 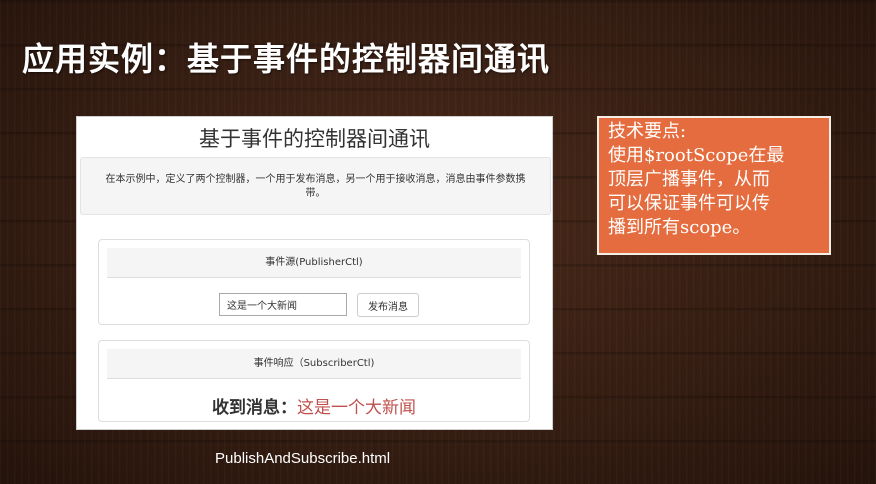 I want to click on publisher-panel-heading: 事件源(PublisherCtl), so click(x=314, y=263).